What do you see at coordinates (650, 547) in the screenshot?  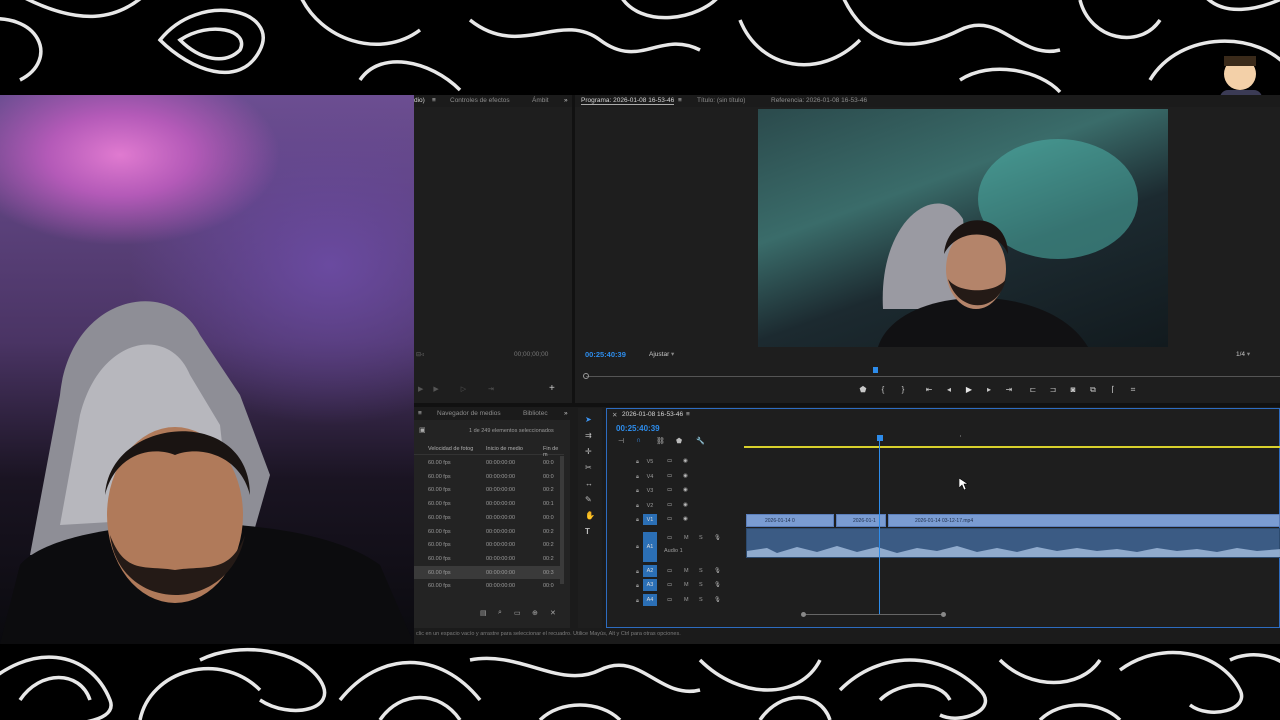 I see `track-label: A1` at bounding box center [650, 547].